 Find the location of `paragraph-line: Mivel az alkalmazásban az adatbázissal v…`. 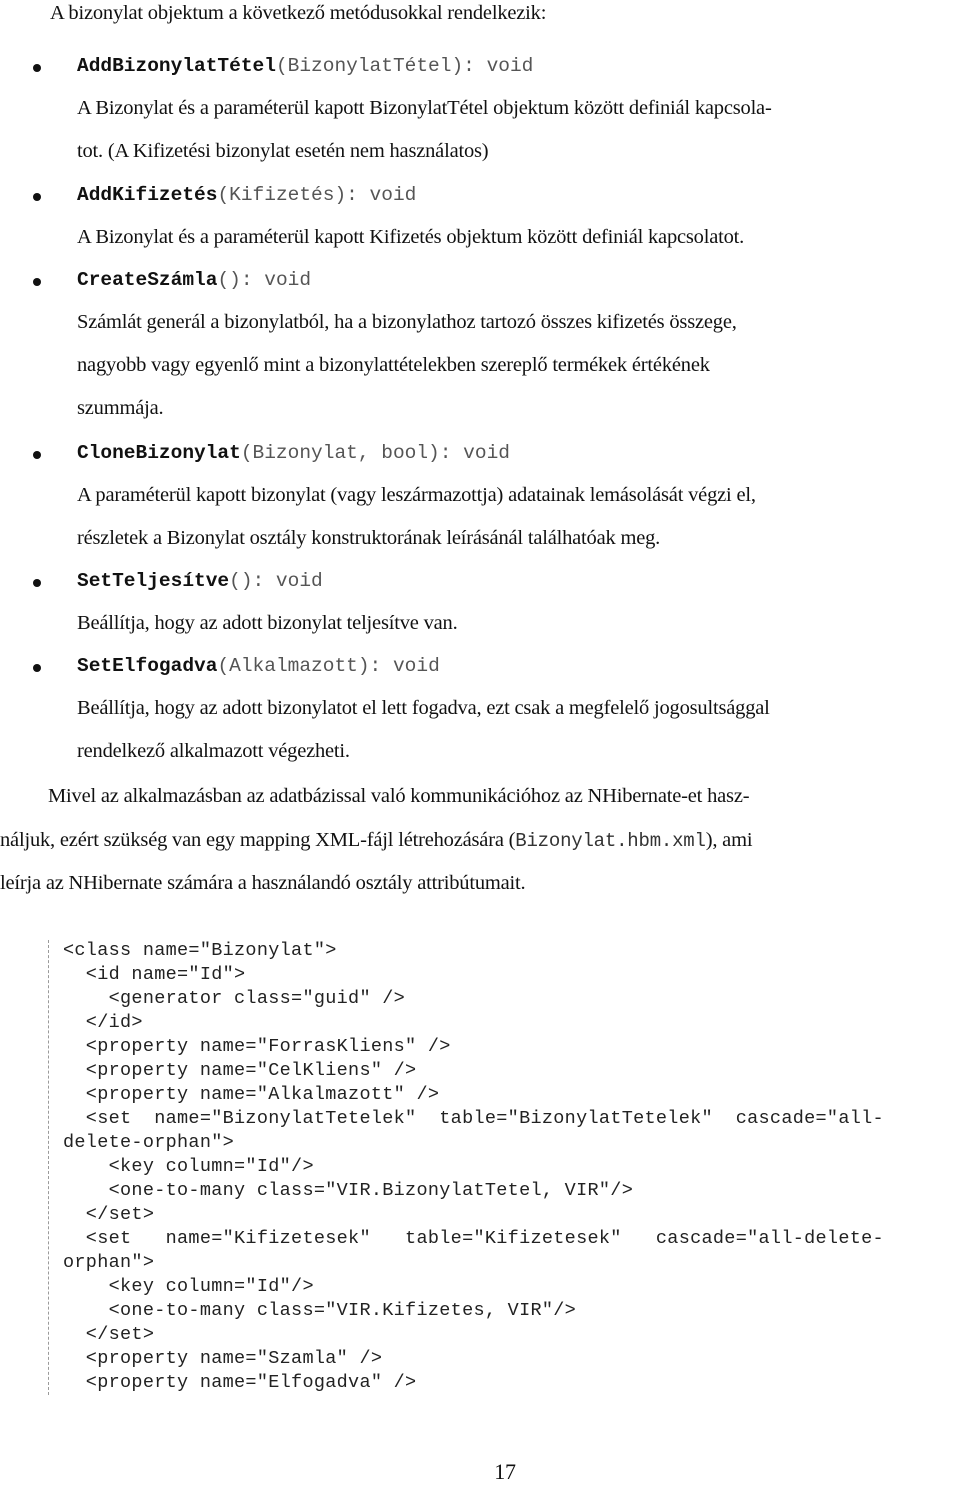

paragraph-line: Mivel az alkalmazásban az adatbázissal v… is located at coordinates (399, 796).